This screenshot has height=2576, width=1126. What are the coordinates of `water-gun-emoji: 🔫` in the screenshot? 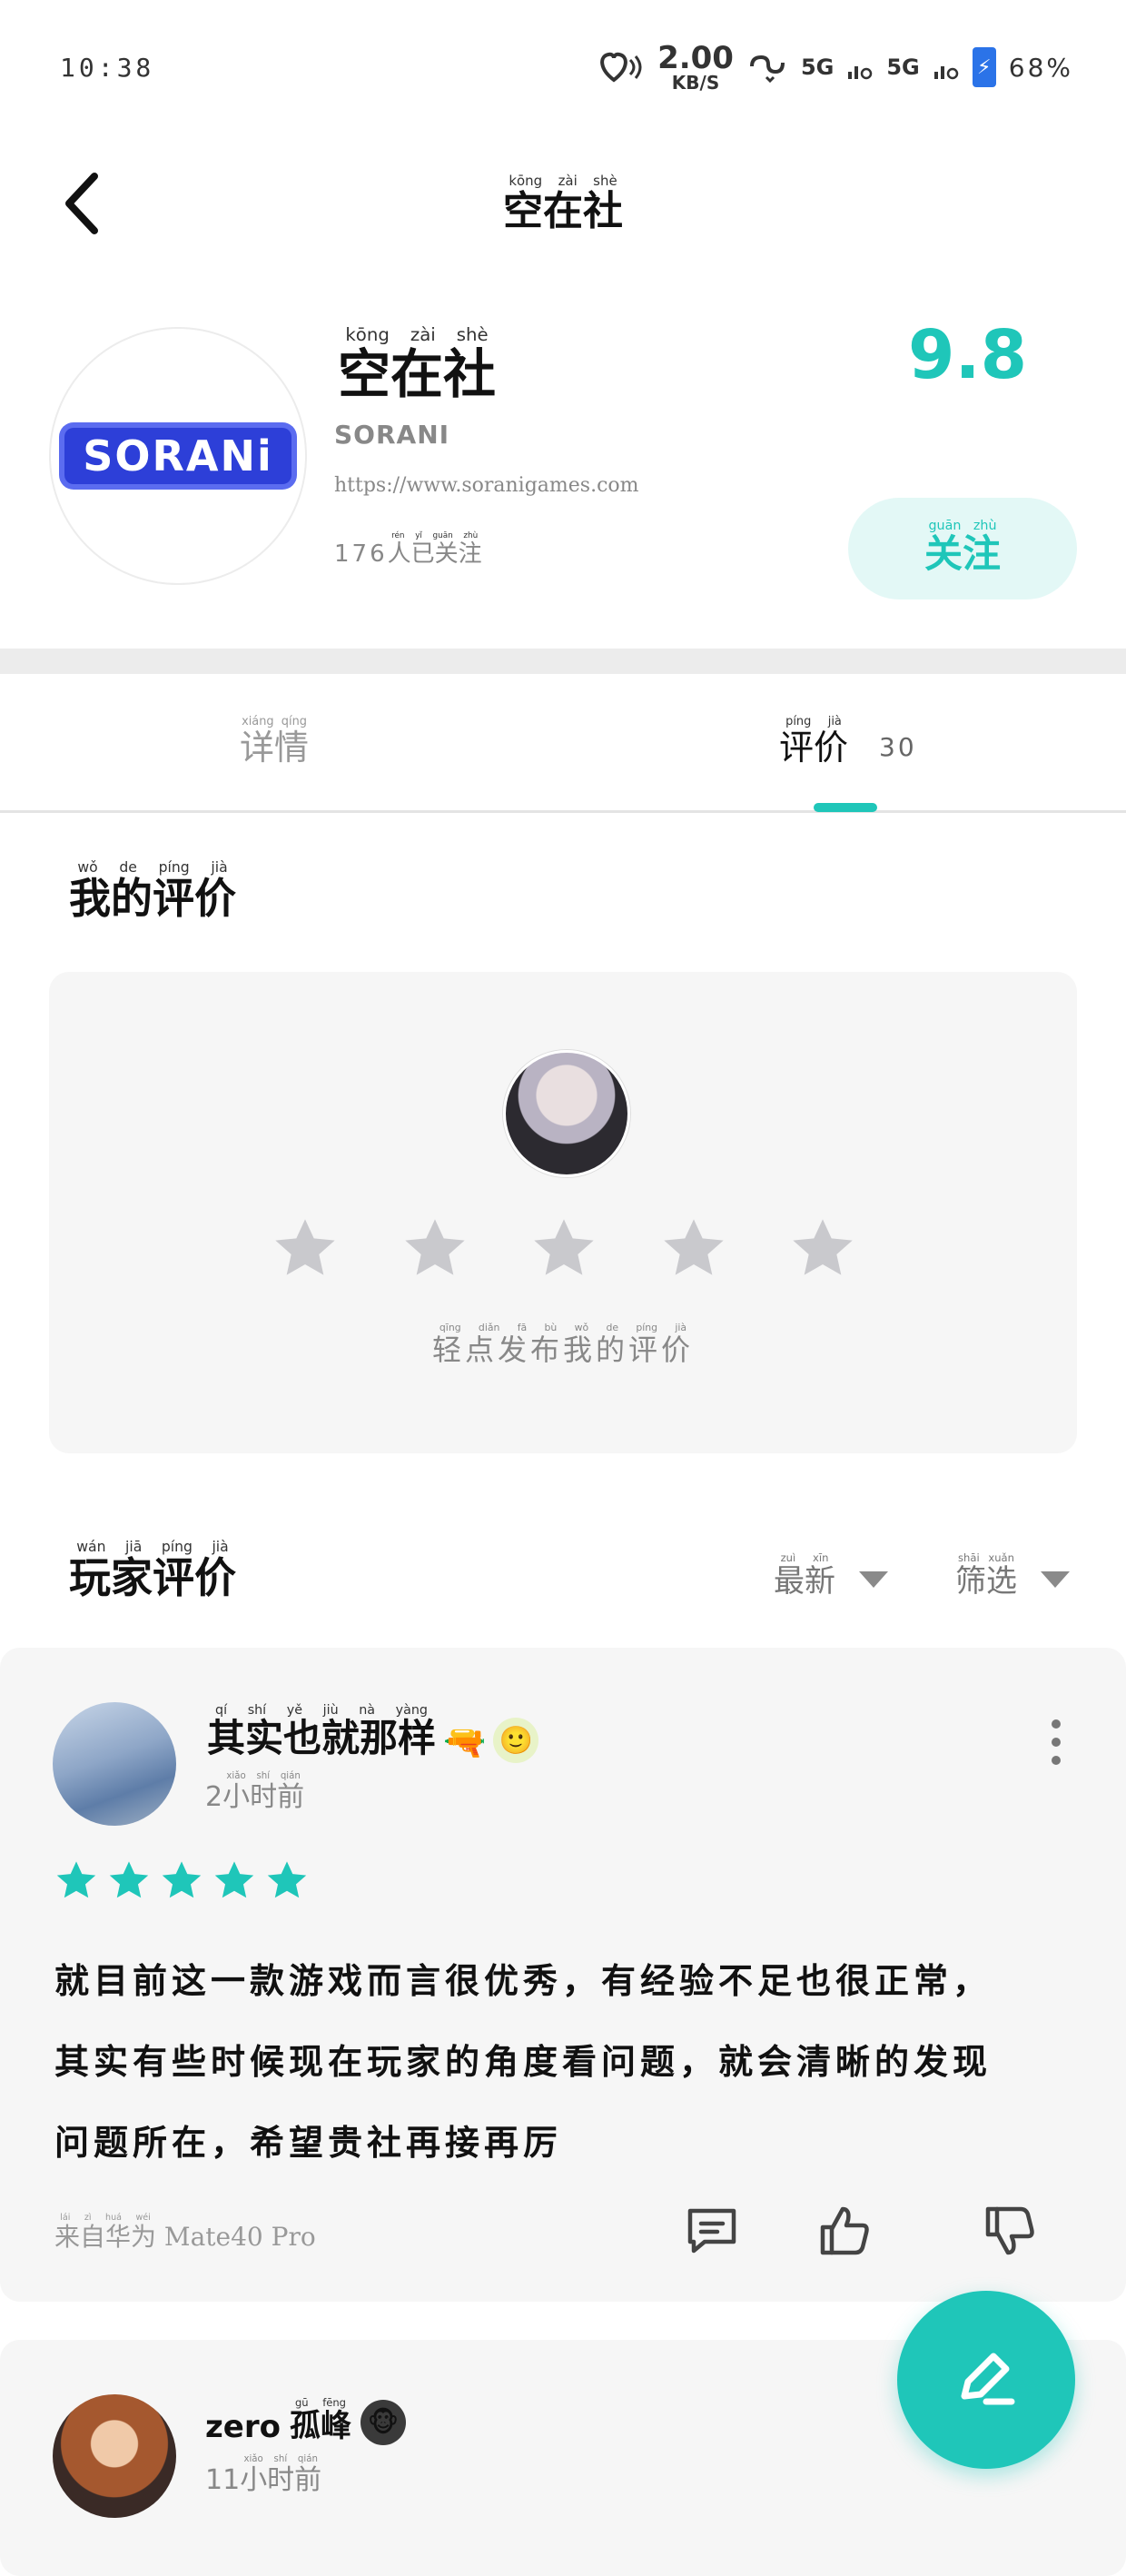 It's located at (465, 1742).